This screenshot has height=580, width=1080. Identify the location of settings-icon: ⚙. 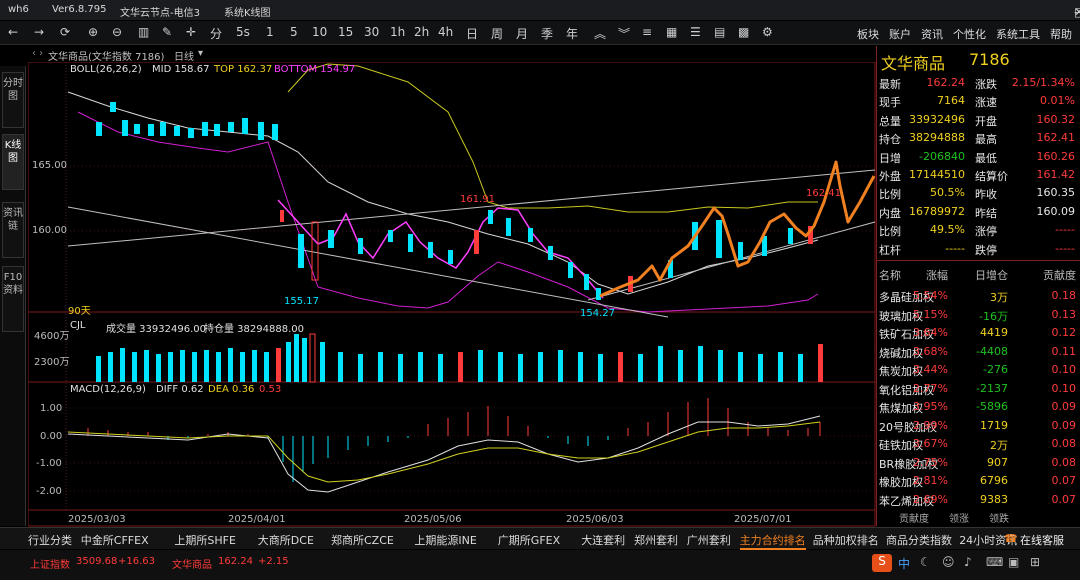
(767, 32).